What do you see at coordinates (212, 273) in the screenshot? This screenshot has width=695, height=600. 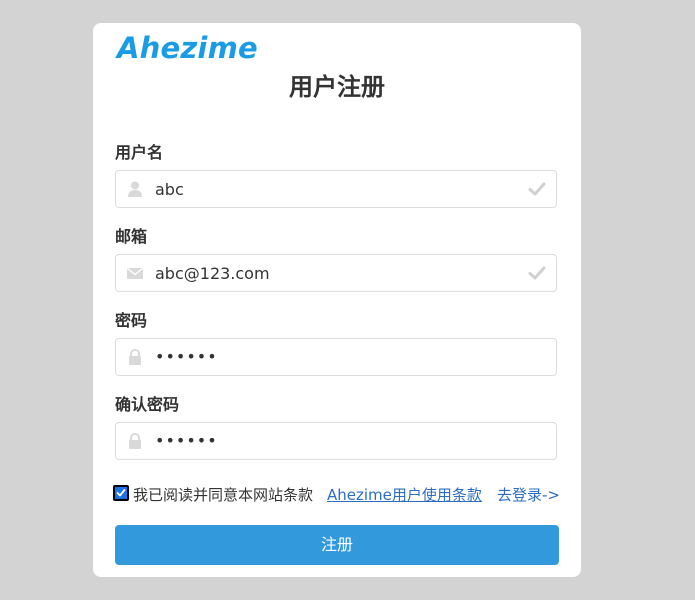 I see `email-value: abc@123.com` at bounding box center [212, 273].